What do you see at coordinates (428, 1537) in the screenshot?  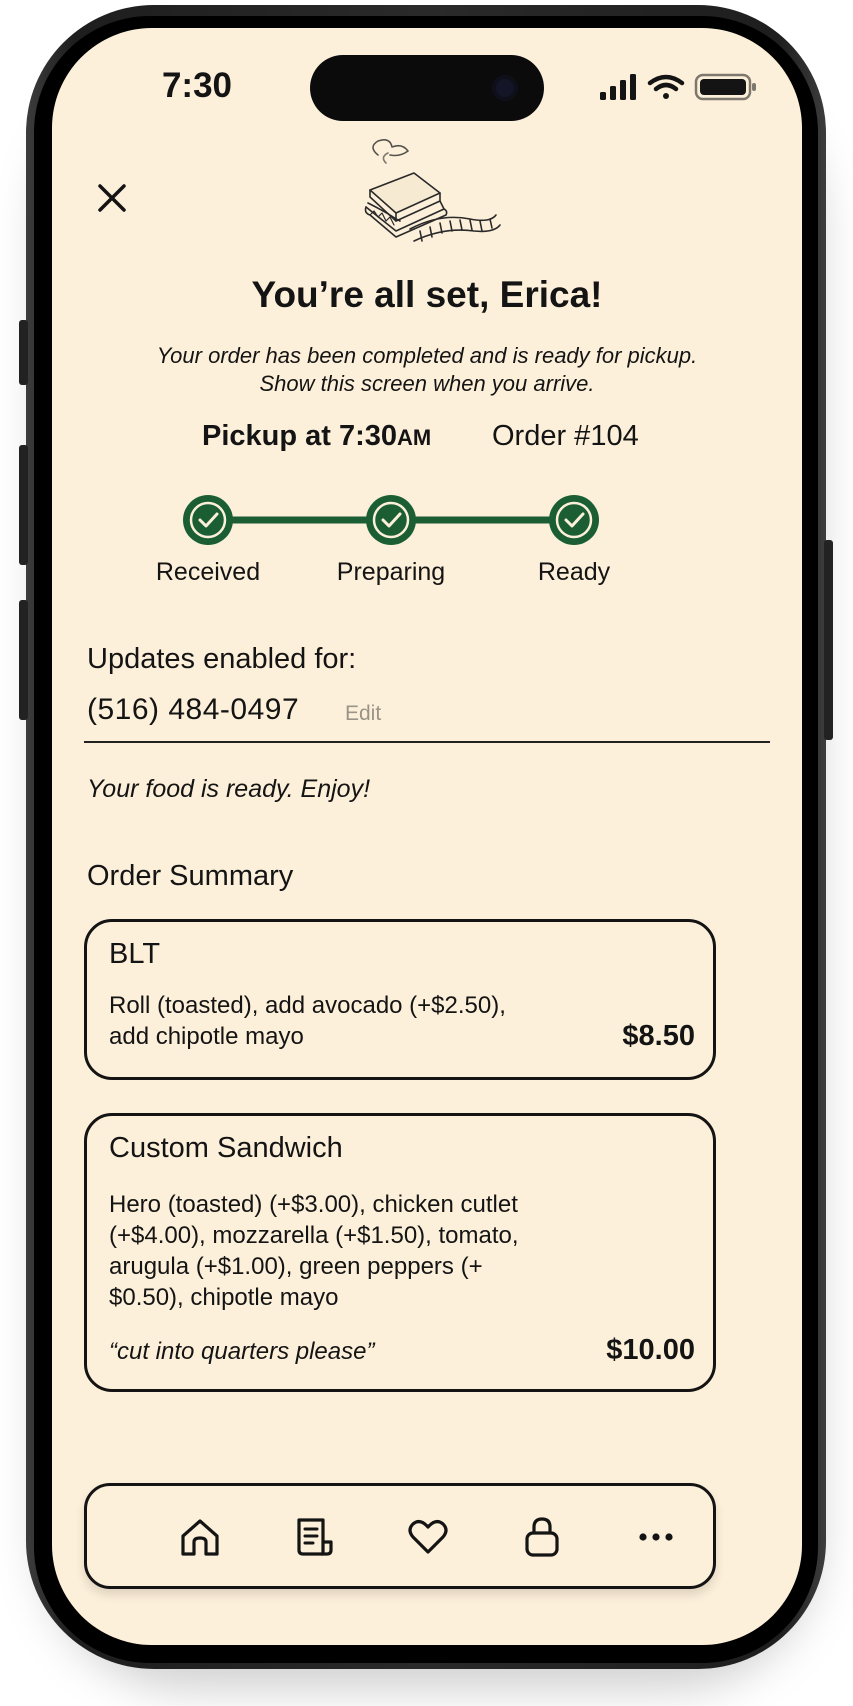 I see `heart-icon` at bounding box center [428, 1537].